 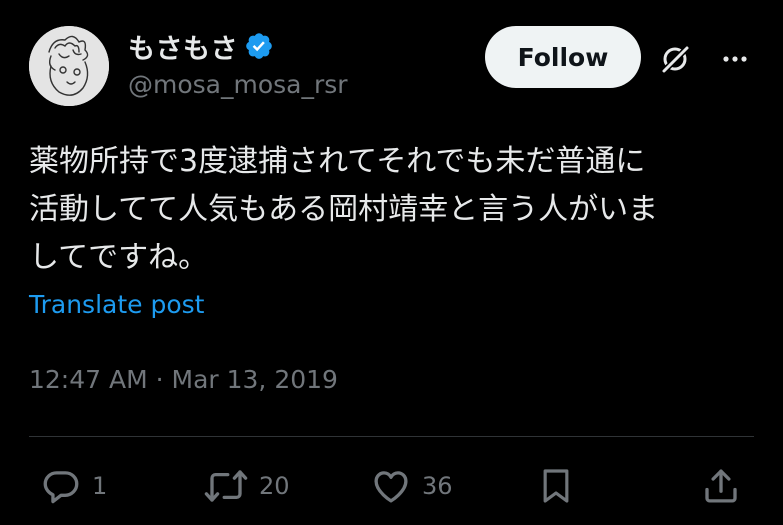 I want to click on bookmark-icon, so click(x=556, y=486).